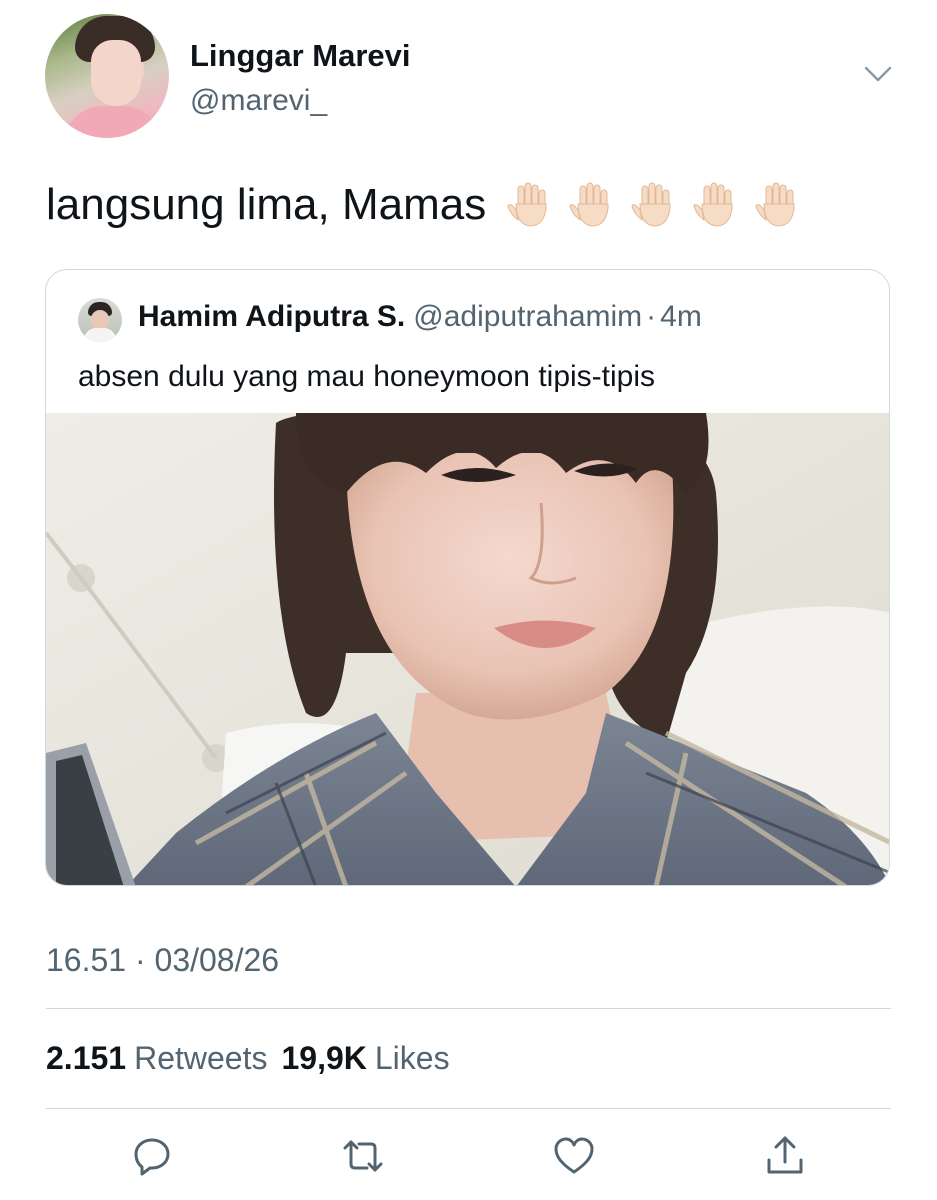 The image size is (937, 1200). I want to click on share-icon, so click(785, 1156).